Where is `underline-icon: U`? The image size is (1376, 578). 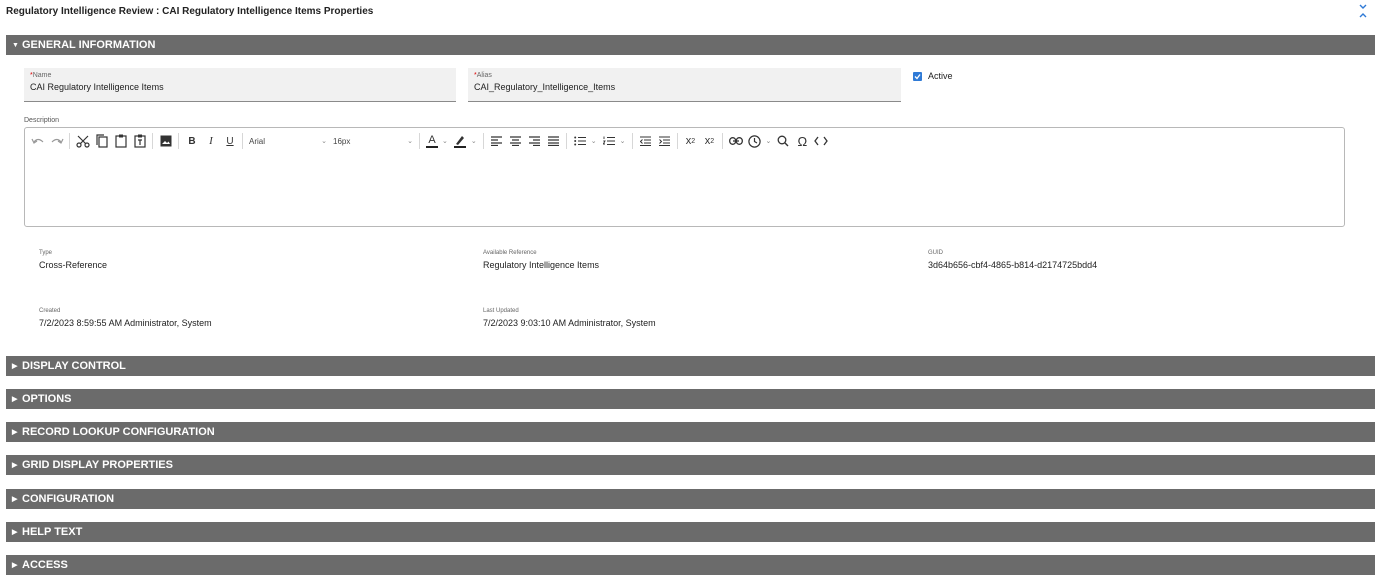
underline-icon: U is located at coordinates (230, 141).